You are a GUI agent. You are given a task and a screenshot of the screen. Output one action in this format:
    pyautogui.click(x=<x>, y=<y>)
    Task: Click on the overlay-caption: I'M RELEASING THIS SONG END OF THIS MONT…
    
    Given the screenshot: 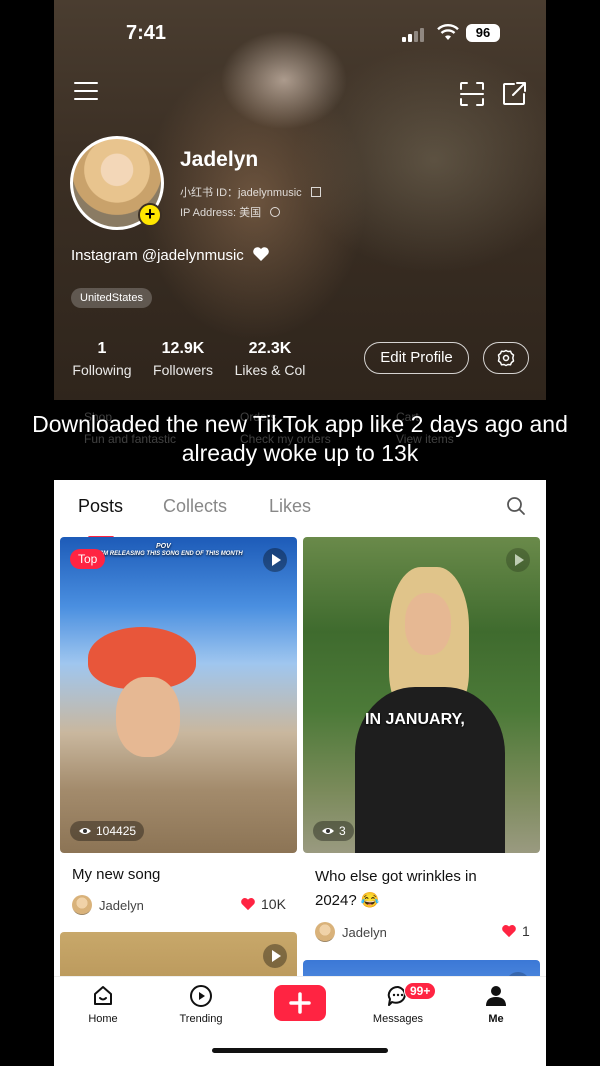 What is the action you would take?
    pyautogui.click(x=171, y=554)
    